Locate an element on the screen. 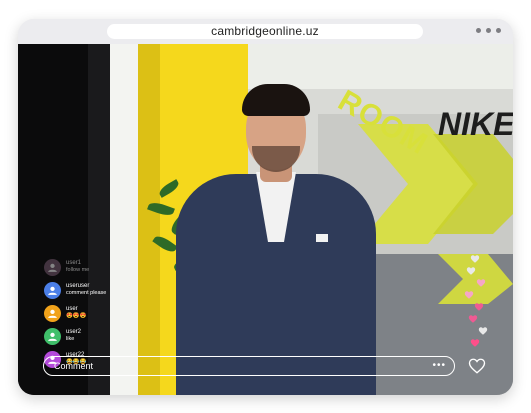  white-column is located at coordinates (124, 219).